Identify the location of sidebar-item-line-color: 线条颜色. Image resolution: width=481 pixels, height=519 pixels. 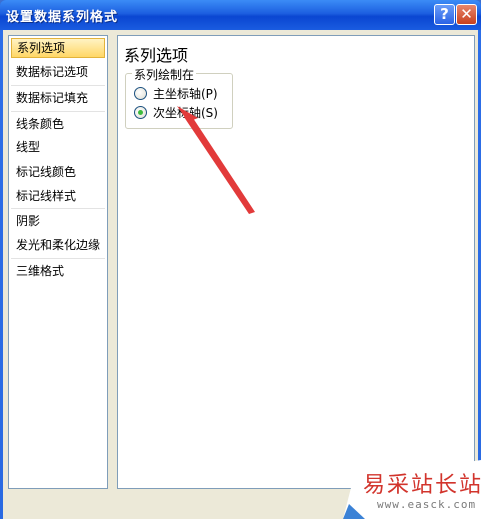
(58, 124).